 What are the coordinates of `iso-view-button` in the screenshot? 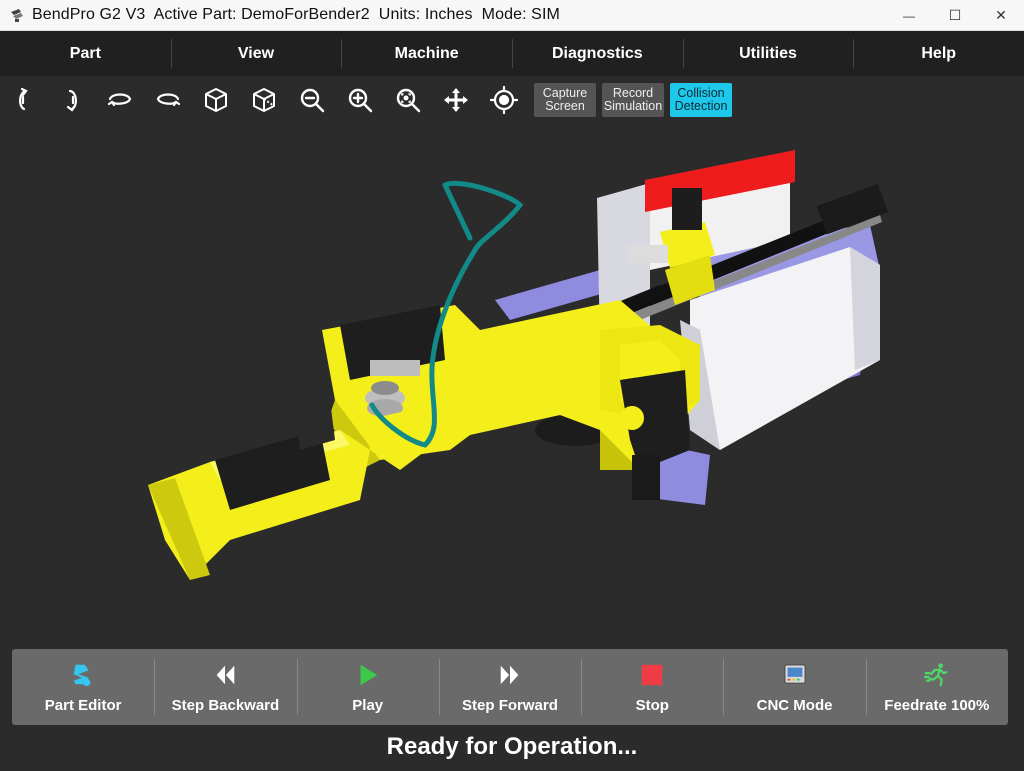 It's located at (216, 100).